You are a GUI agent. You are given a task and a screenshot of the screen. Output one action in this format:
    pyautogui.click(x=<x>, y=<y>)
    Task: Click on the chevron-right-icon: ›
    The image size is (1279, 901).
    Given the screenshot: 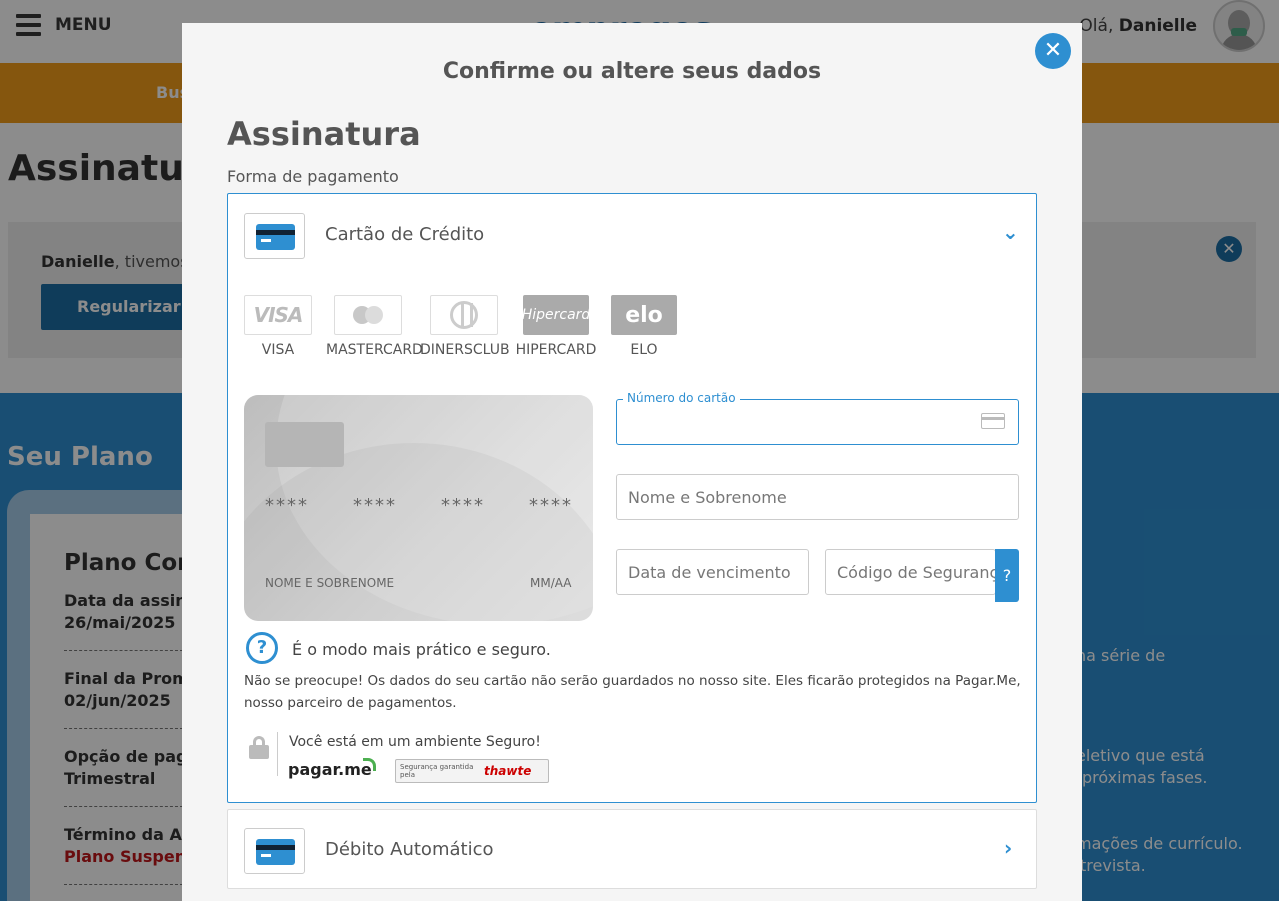 What is the action you would take?
    pyautogui.click(x=1008, y=848)
    